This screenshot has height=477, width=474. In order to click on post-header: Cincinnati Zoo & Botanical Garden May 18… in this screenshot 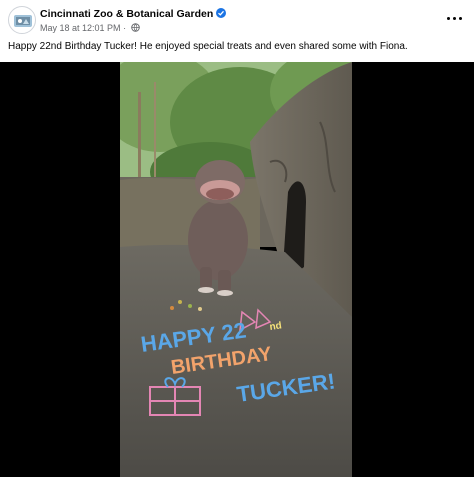, I will do `click(237, 20)`.